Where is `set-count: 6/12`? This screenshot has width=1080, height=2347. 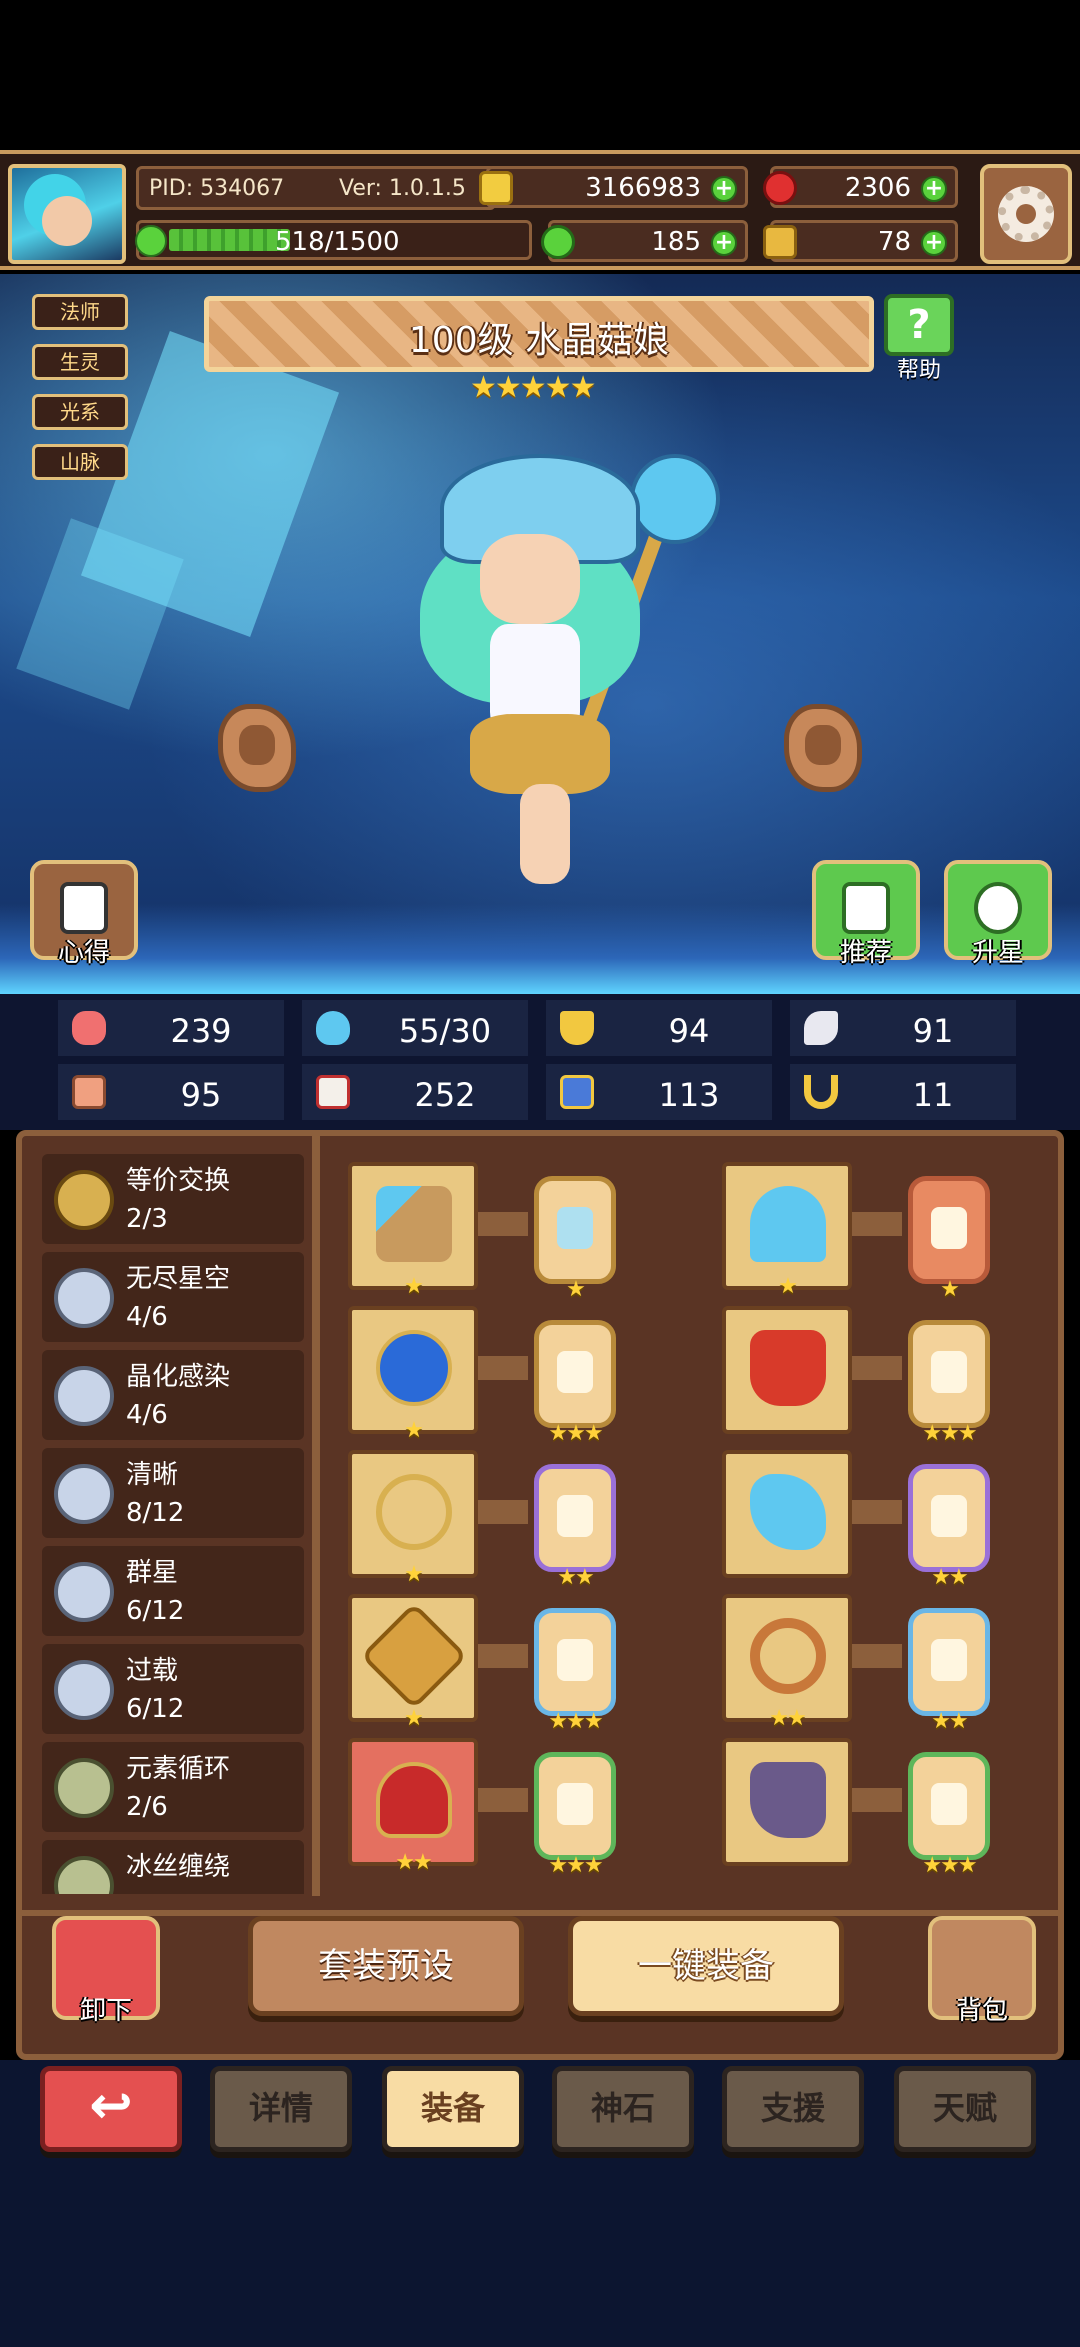
set-count: 6/12 is located at coordinates (155, 1709).